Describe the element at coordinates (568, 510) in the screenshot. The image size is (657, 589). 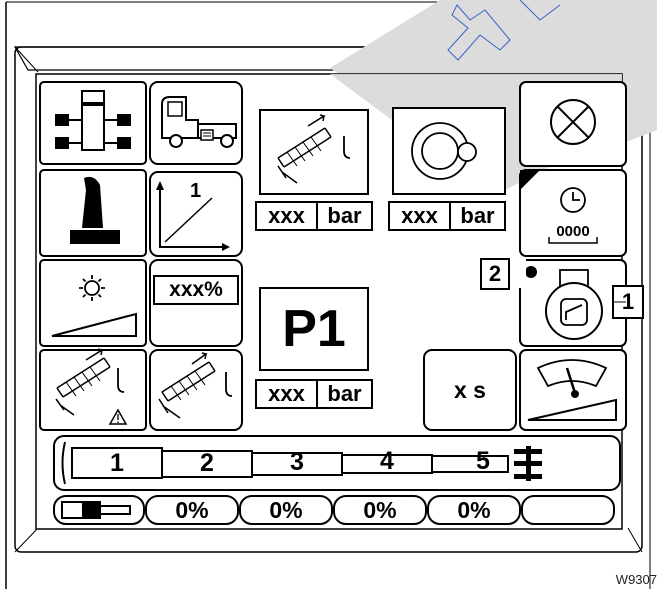
I see `percent-cell-empty` at that location.